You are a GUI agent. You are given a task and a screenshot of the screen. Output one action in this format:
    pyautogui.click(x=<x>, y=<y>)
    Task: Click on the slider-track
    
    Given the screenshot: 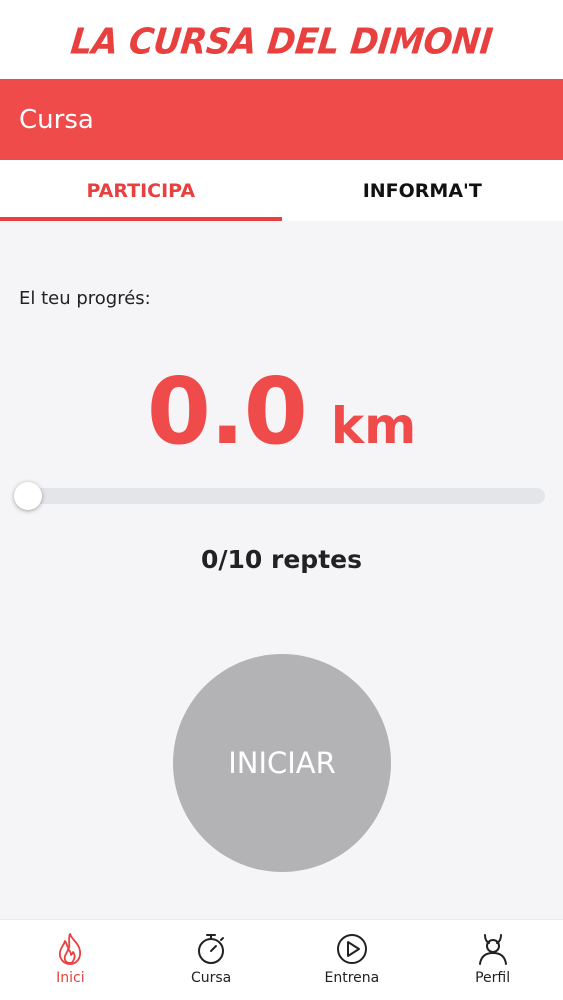 What is the action you would take?
    pyautogui.click(x=282, y=496)
    